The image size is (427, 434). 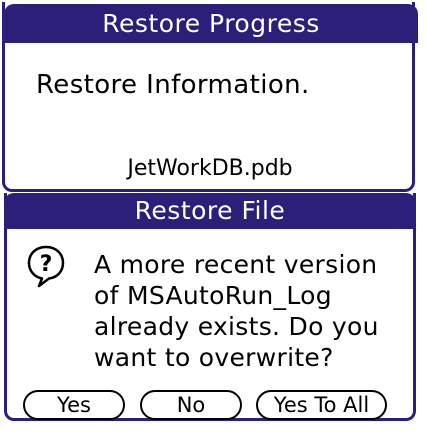 What do you see at coordinates (173, 85) in the screenshot?
I see `restore-info-text: Restore Information.` at bounding box center [173, 85].